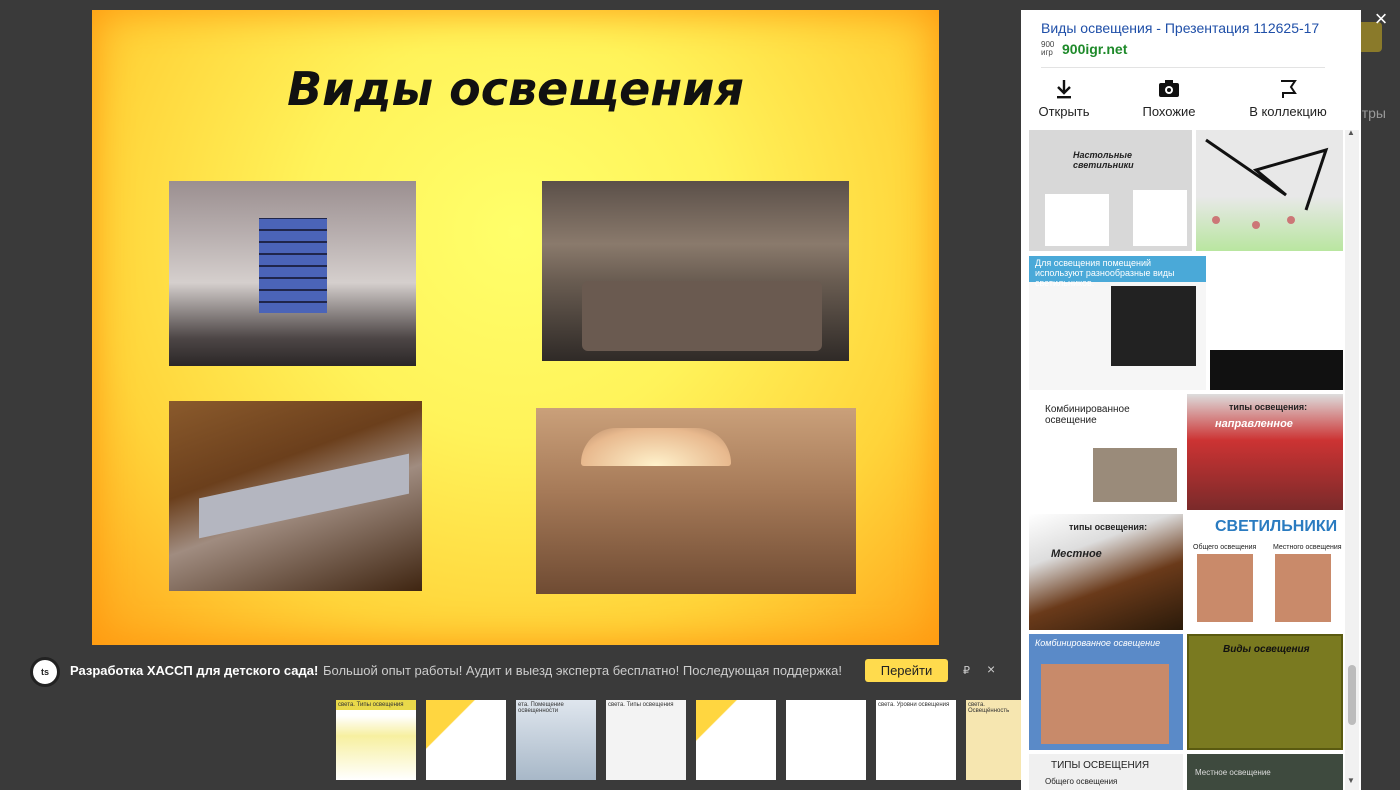 Image resolution: width=1400 pixels, height=790 pixels. I want to click on thumb-caption: Виды освещения, so click(1266, 649).